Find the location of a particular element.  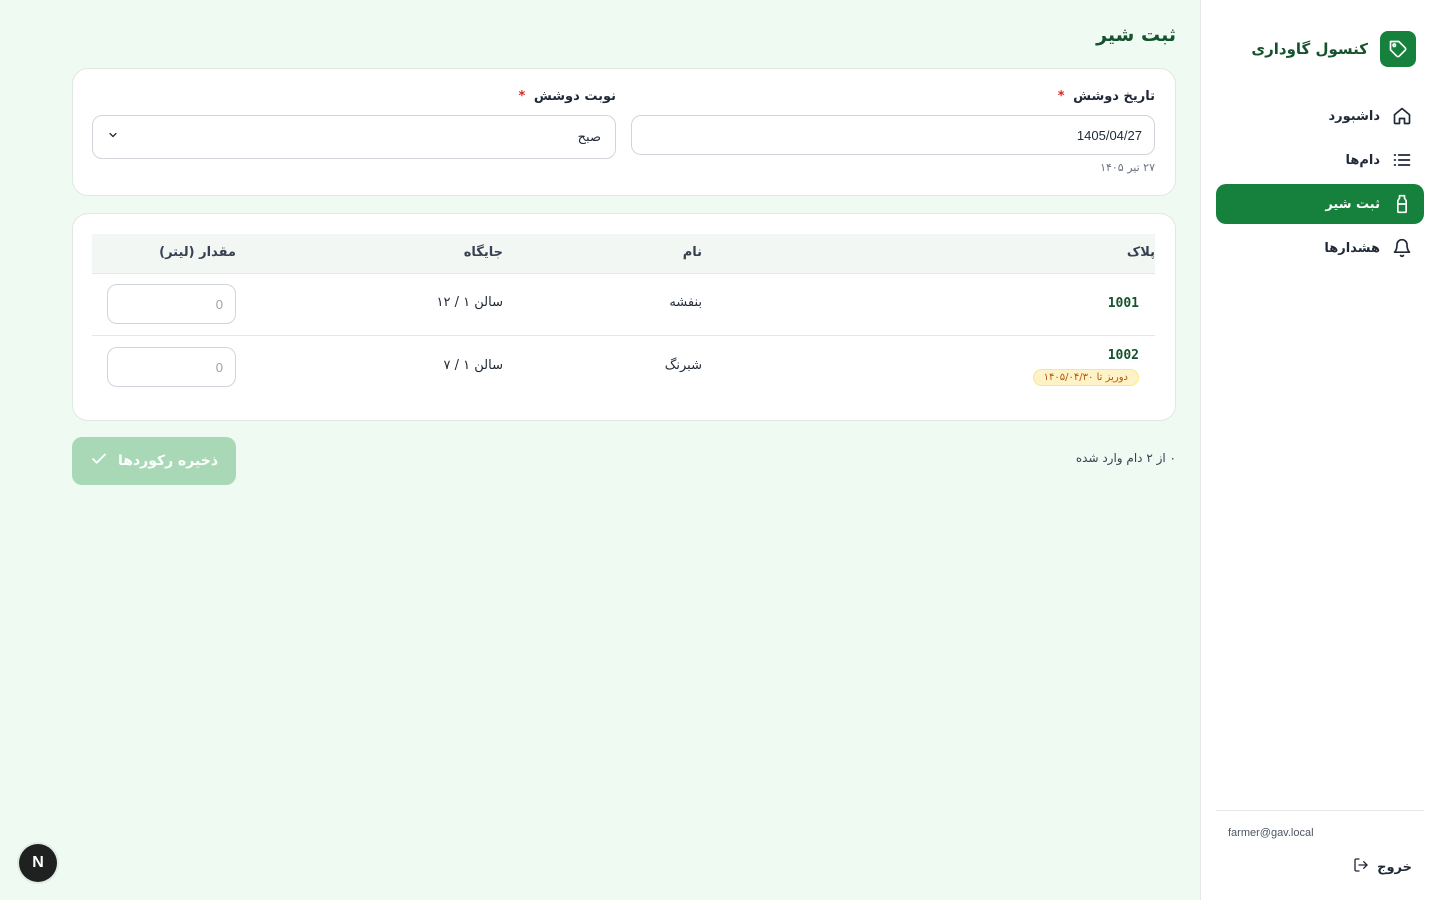

sidebar-item-label: ثبت شیر is located at coordinates (1352, 204).